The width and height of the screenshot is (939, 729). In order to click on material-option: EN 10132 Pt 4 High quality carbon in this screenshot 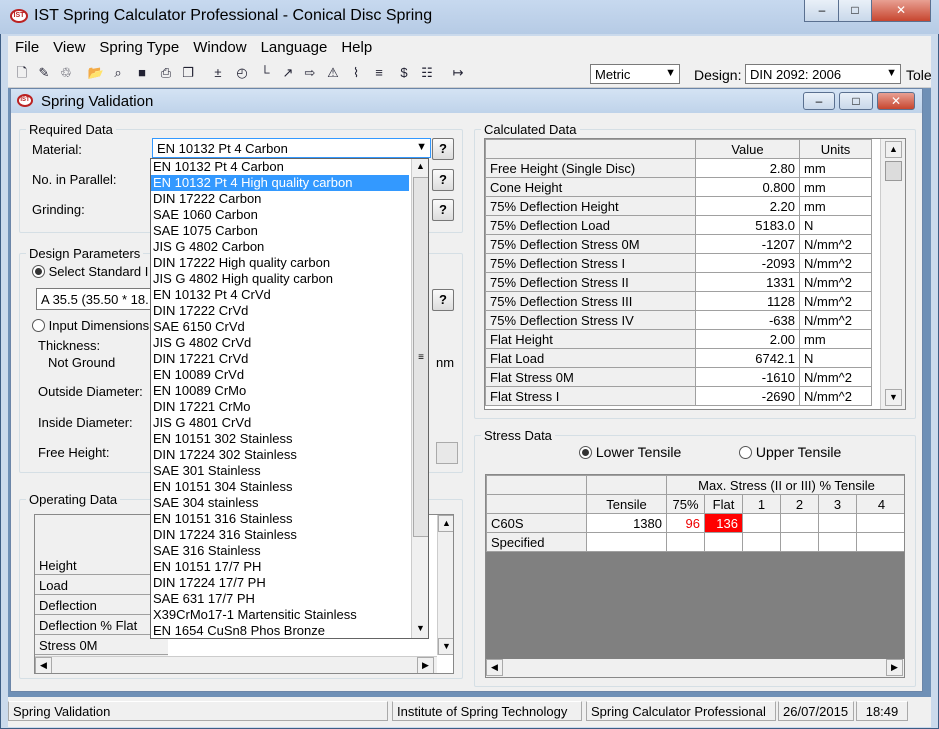, I will do `click(280, 183)`.